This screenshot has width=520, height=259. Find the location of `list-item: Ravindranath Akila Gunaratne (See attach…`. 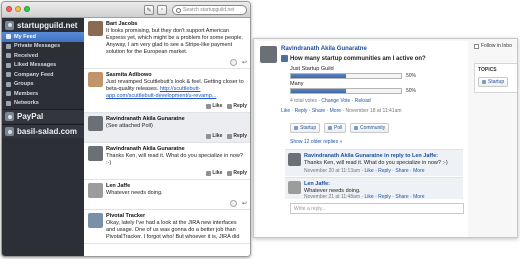

list-item: Ravindranath Akila Gunaratne (See attach… is located at coordinates (167, 128).